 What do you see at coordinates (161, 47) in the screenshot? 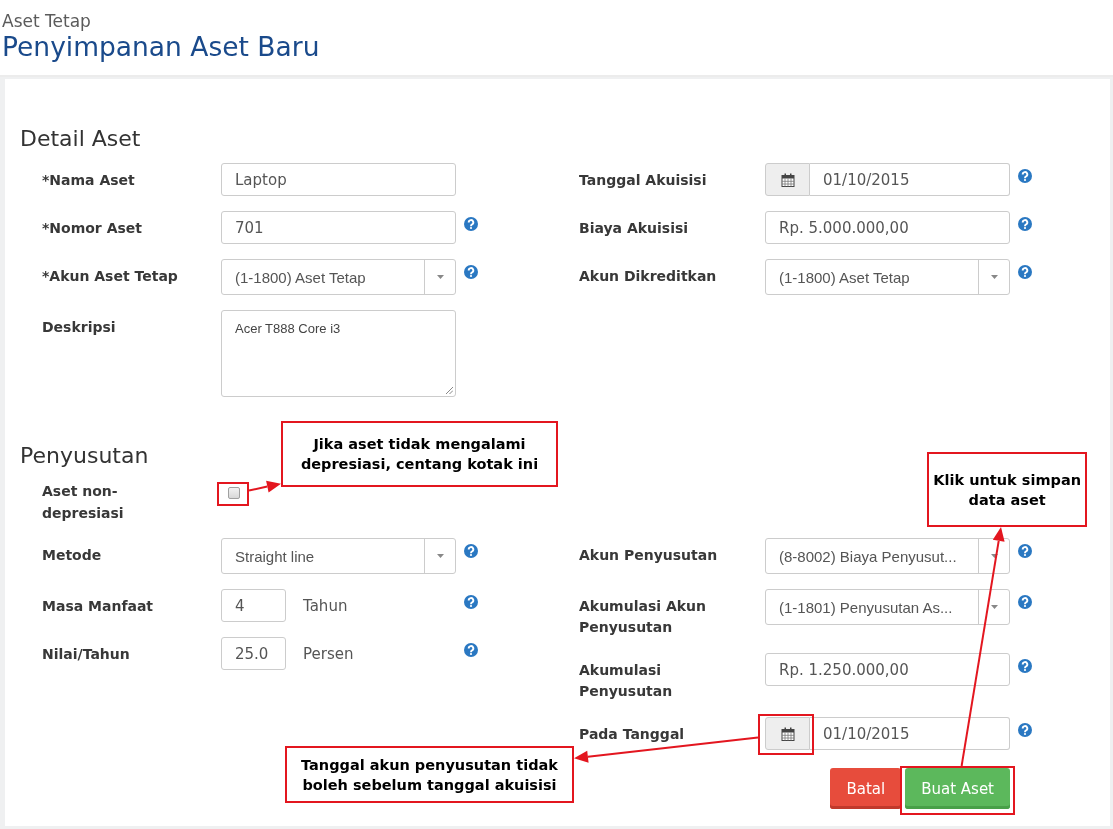
I see `page-title: Penyimpanan Aset Baru` at bounding box center [161, 47].